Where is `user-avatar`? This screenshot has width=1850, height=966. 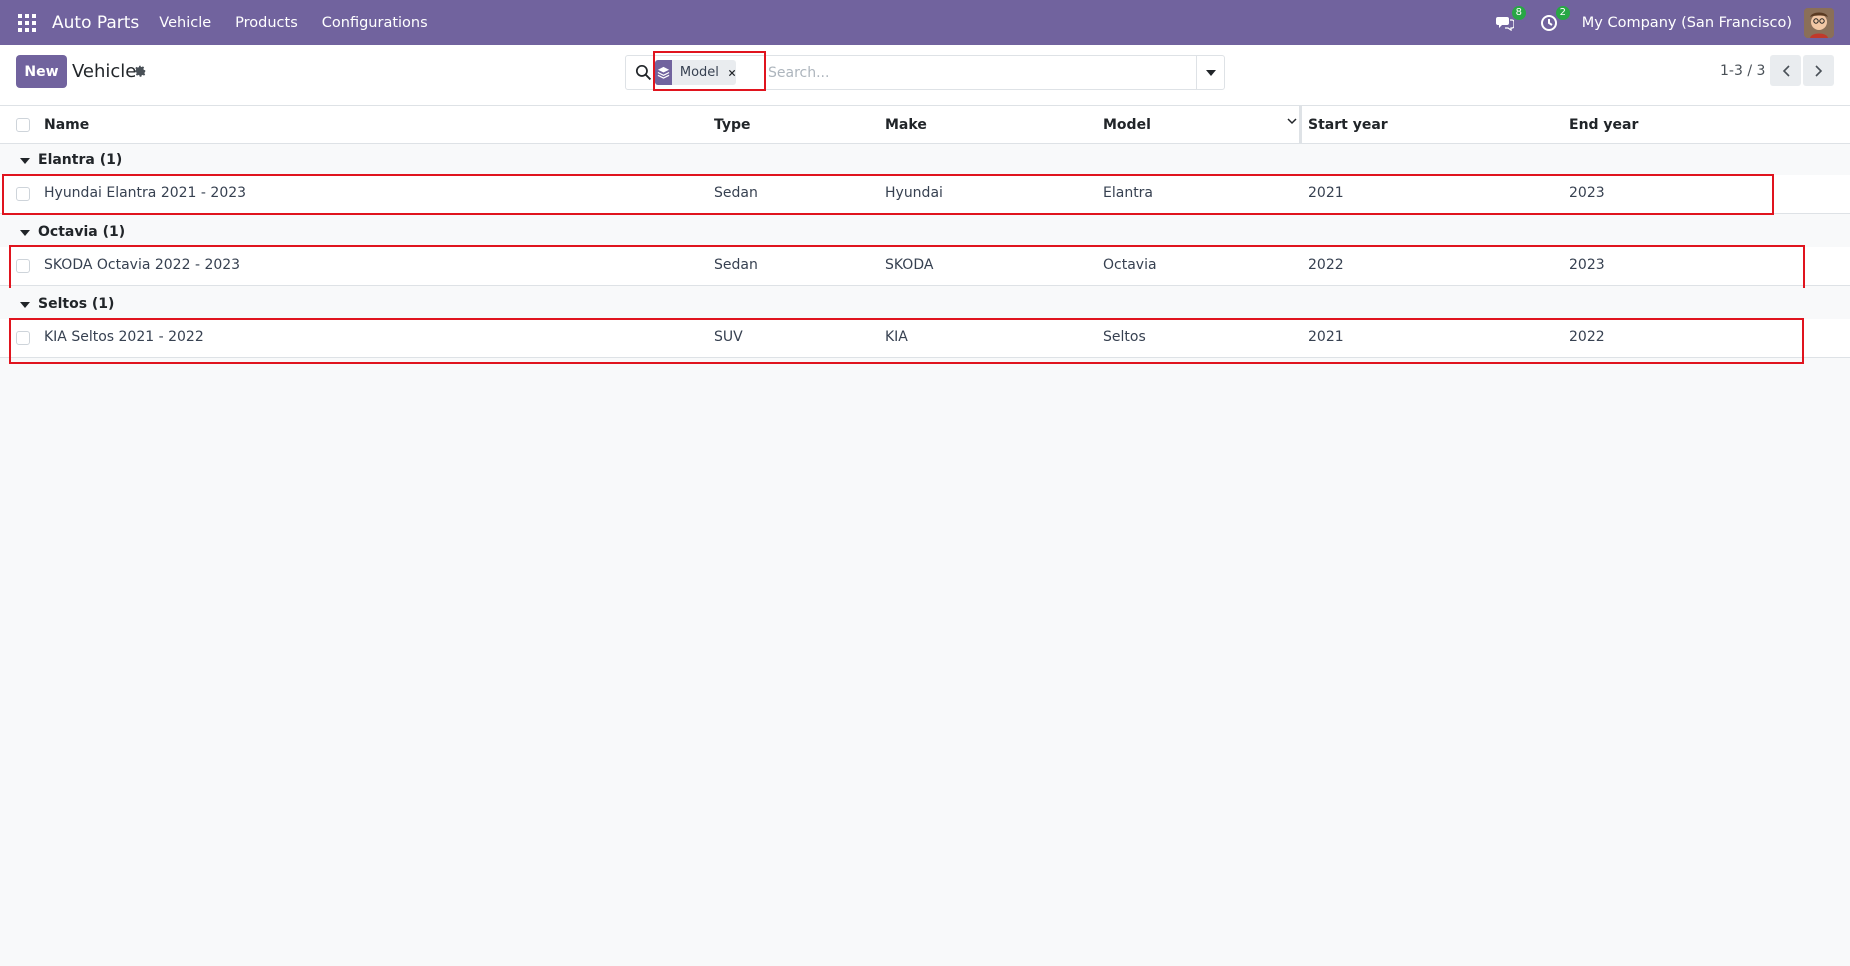
user-avatar is located at coordinates (1819, 22).